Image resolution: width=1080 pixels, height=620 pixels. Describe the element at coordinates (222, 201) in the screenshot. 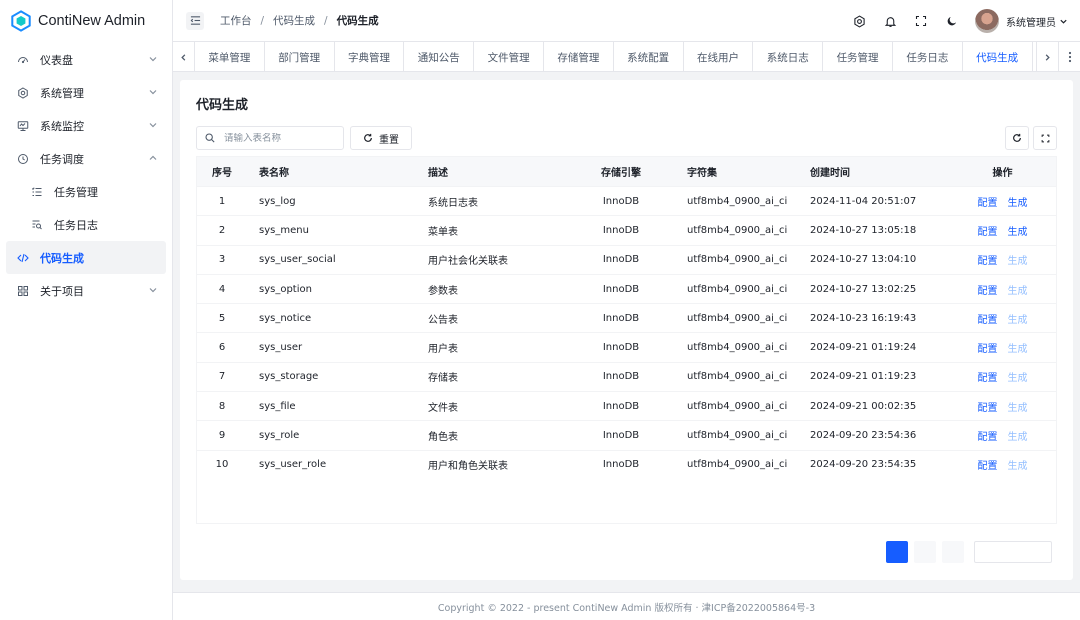

I see `cell-index: 1` at that location.